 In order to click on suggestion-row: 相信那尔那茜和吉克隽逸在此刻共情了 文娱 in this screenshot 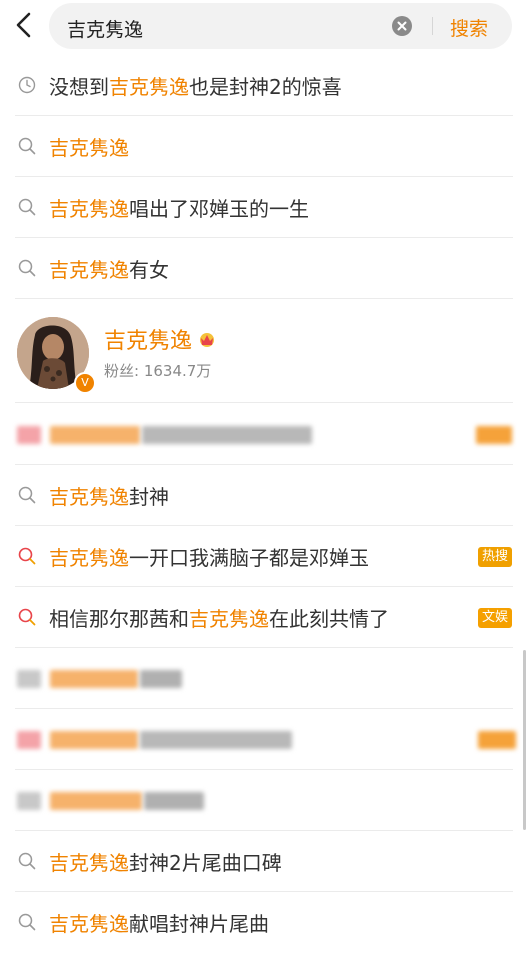, I will do `click(264, 617)`.